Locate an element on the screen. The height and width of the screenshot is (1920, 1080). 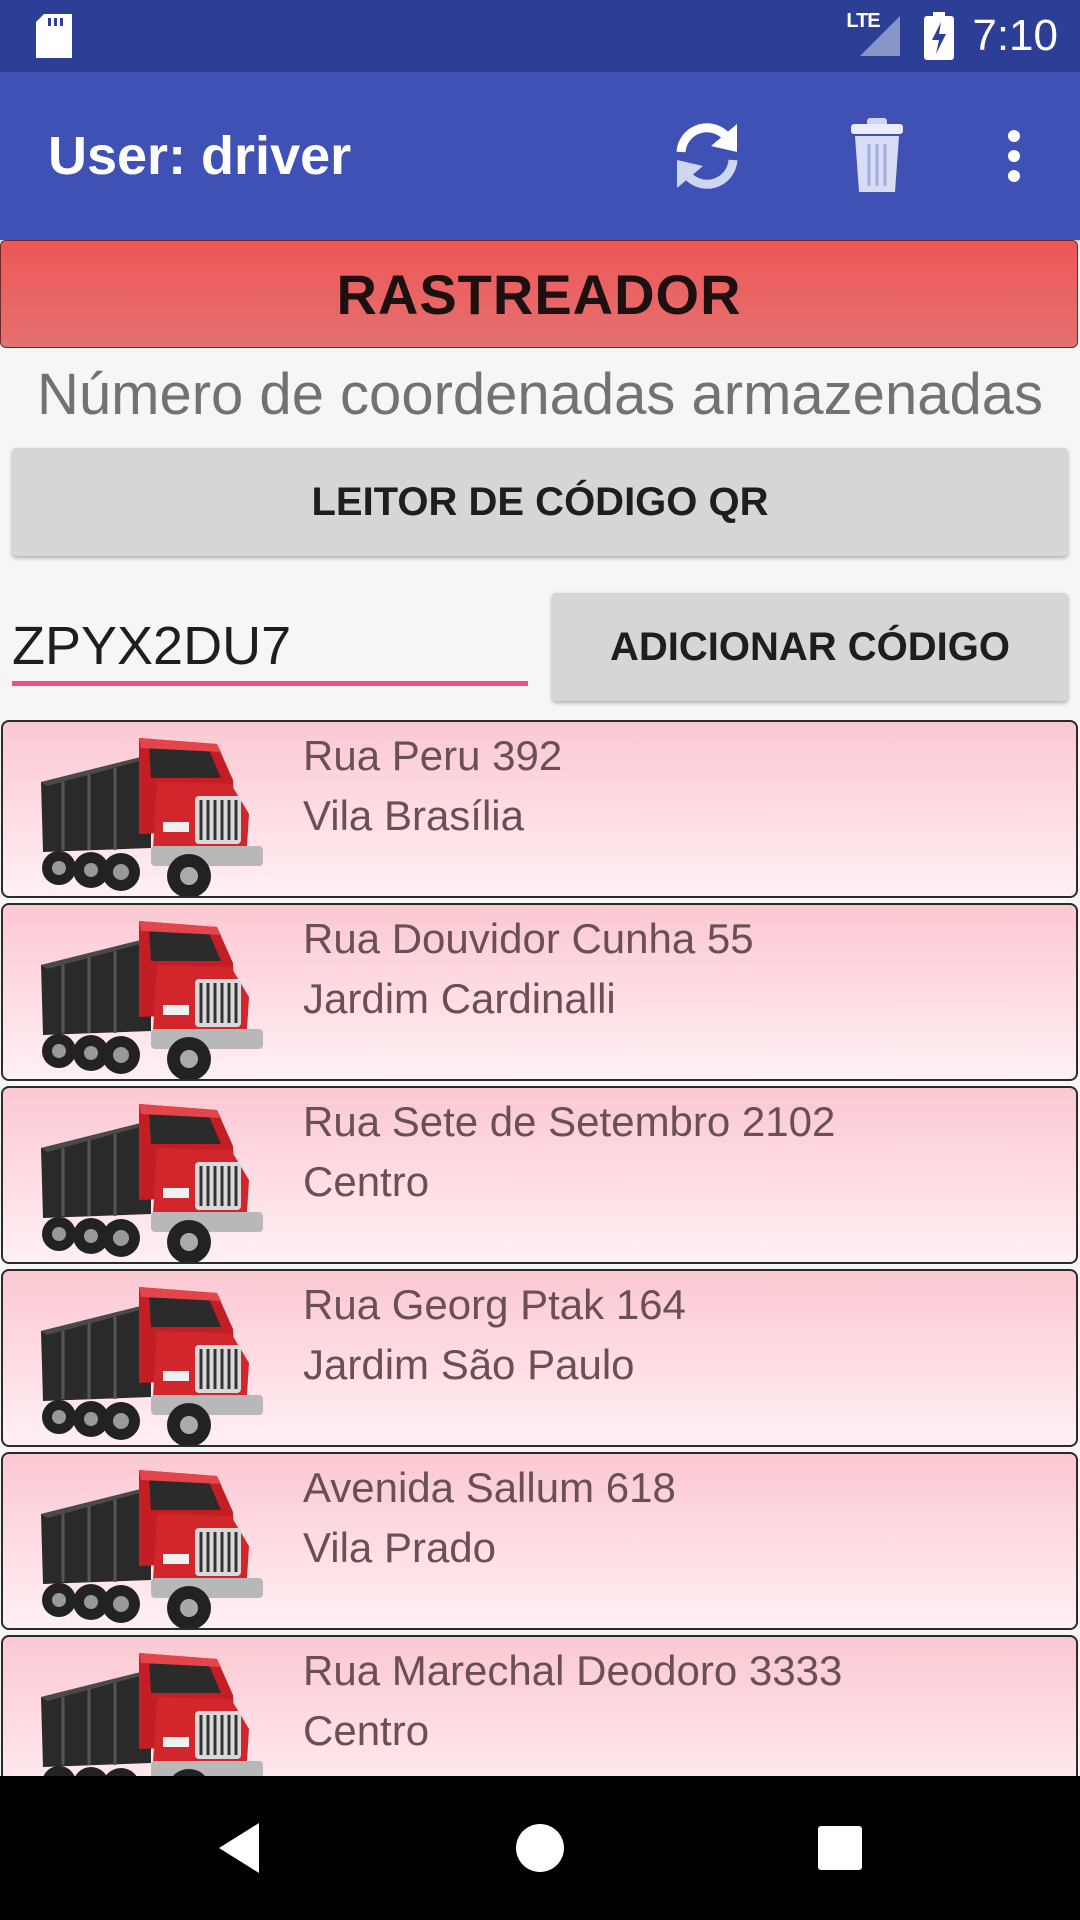
rastreador-button: RASTREADOR is located at coordinates (539, 294).